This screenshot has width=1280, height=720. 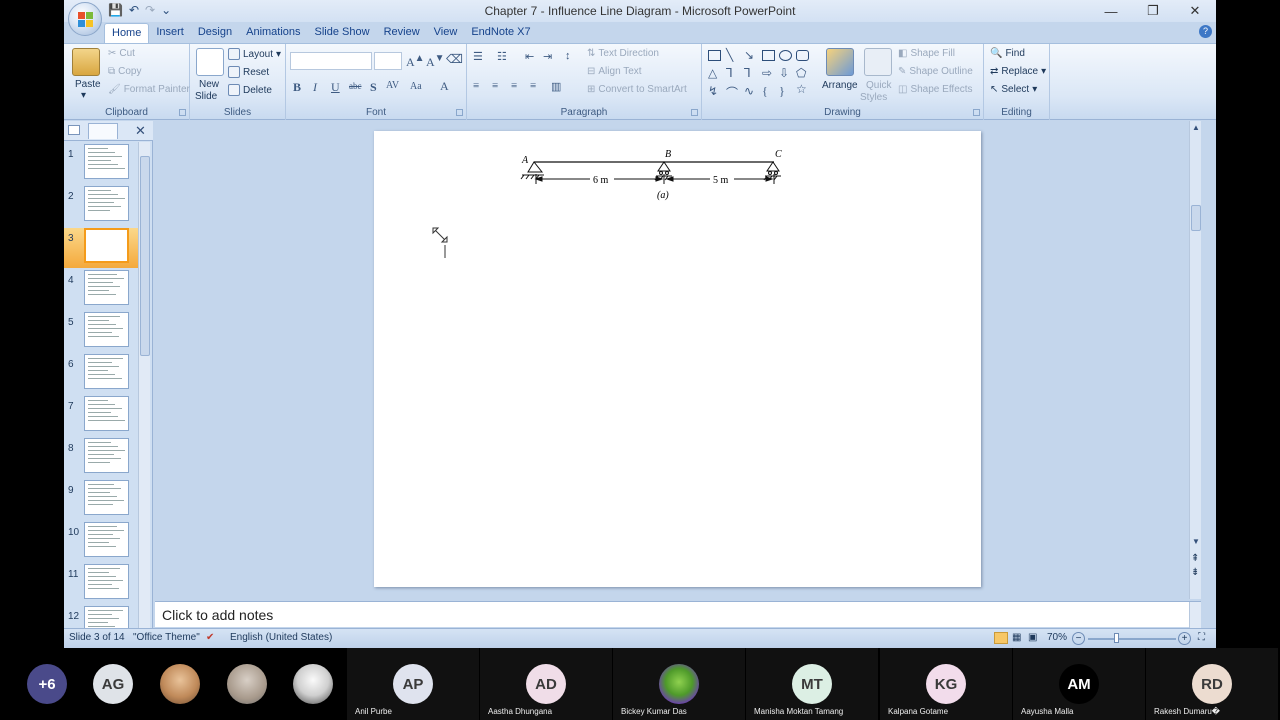 What do you see at coordinates (785, 55) in the screenshot?
I see `oval-shape-icon` at bounding box center [785, 55].